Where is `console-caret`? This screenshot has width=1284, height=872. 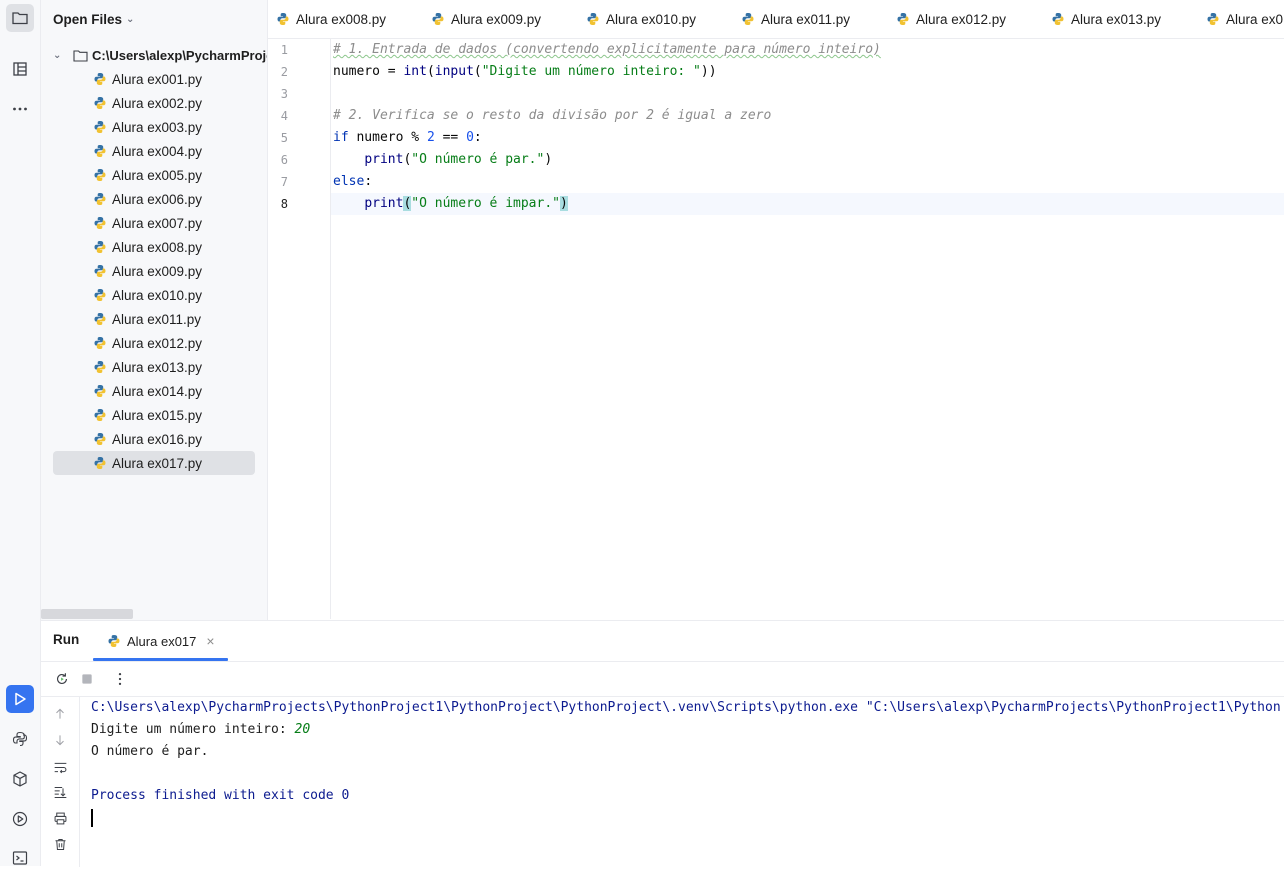 console-caret is located at coordinates (92, 818).